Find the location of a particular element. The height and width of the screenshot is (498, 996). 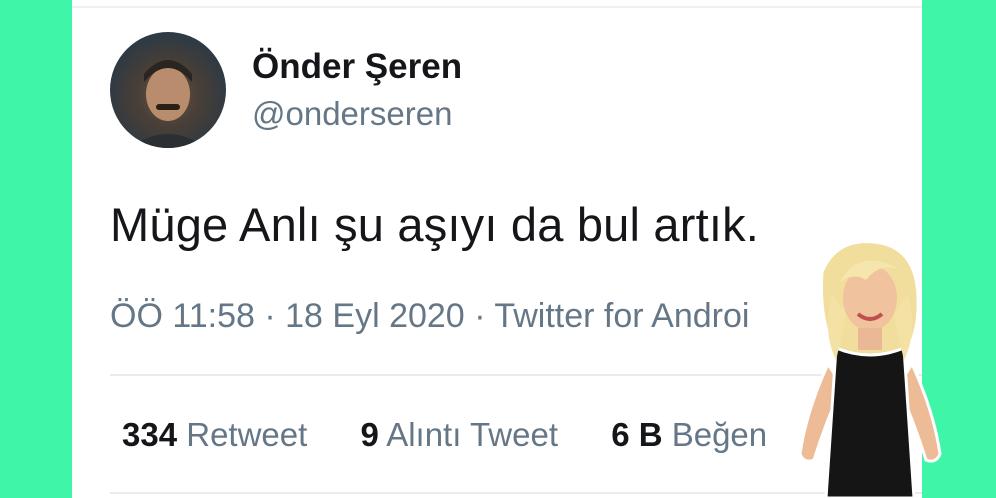

tweet-stats: 334 Retweet 9 Alıntı Tweet 6 B Beğen is located at coordinates (466, 435).